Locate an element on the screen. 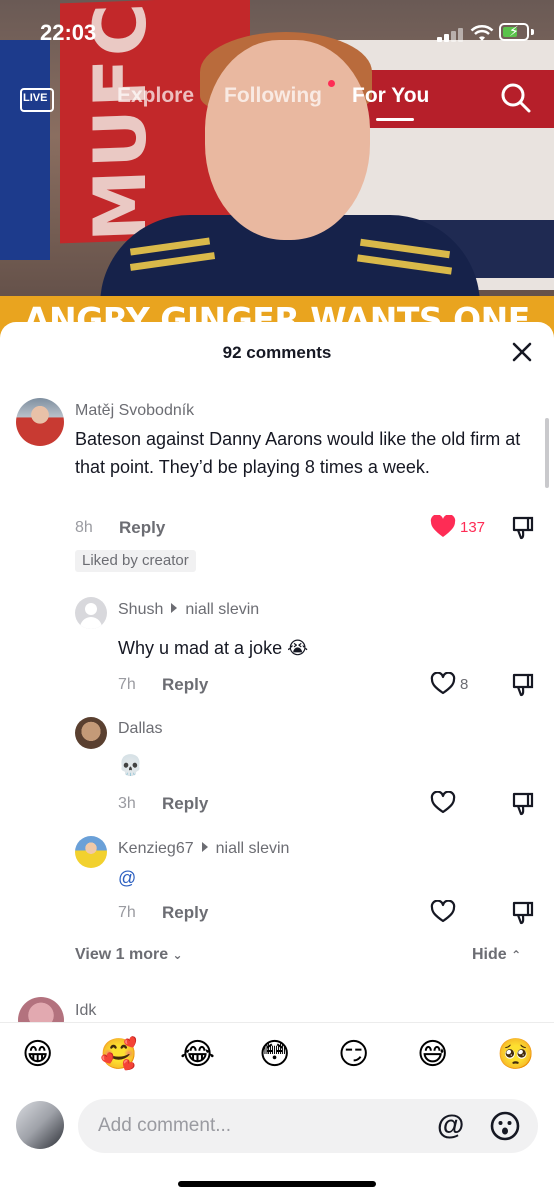 This screenshot has height=1200, width=554. comment-input-bar: @ is located at coordinates (277, 1125).